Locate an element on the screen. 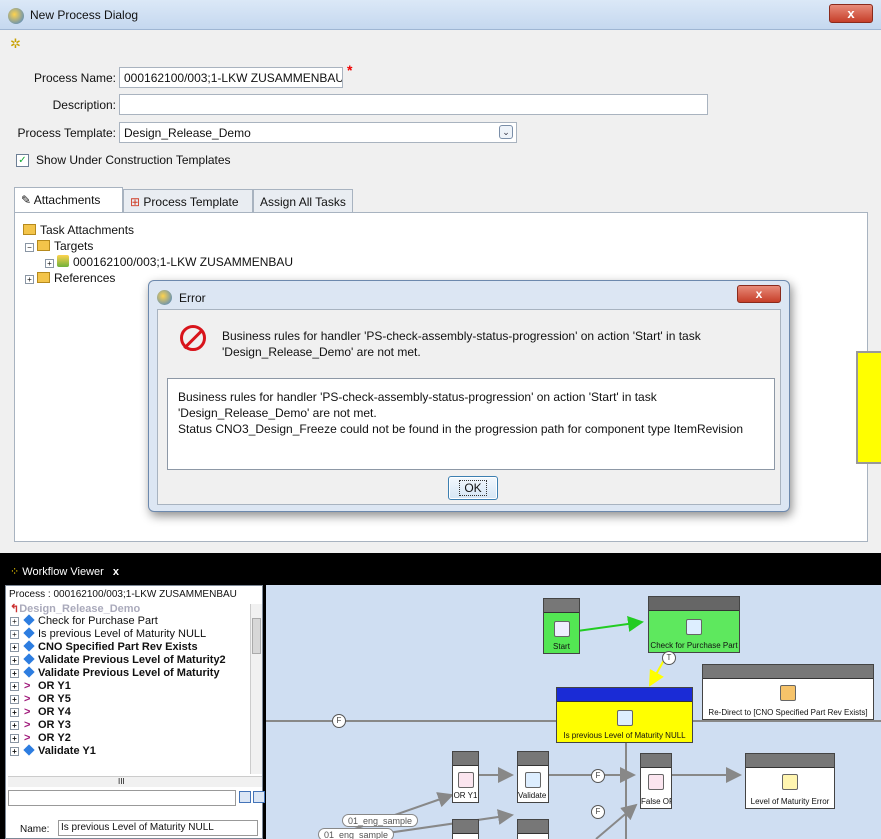  error-icon is located at coordinates (193, 338).